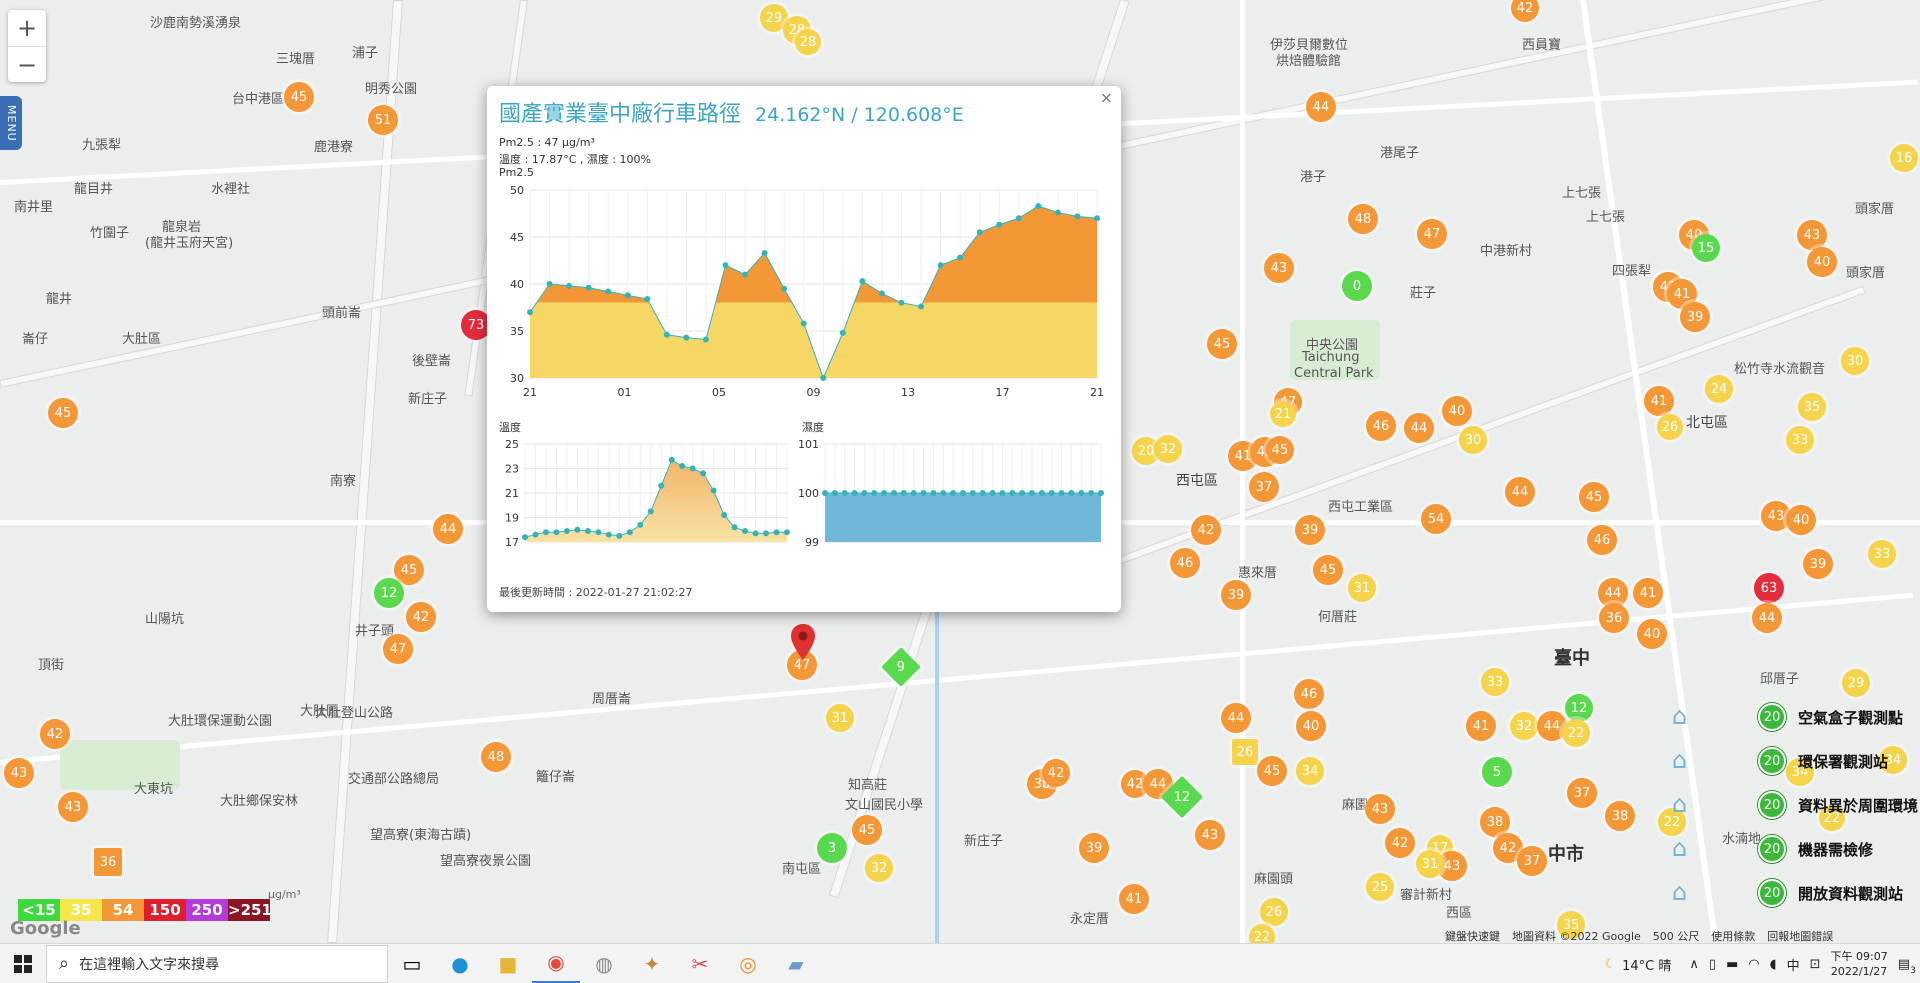  Describe the element at coordinates (460, 963) in the screenshot. I see `edge-icon: ●` at that location.